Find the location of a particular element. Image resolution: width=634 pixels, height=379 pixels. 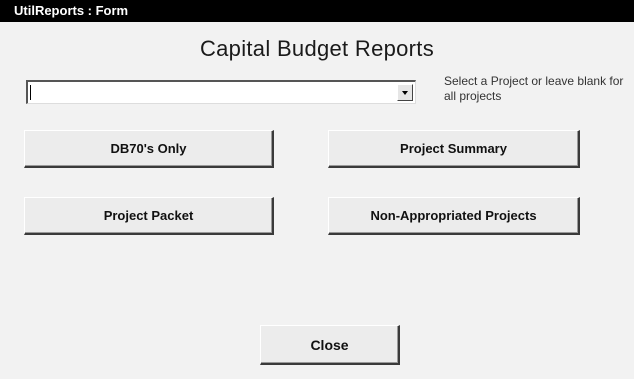

chevron-down-icon is located at coordinates (405, 93).